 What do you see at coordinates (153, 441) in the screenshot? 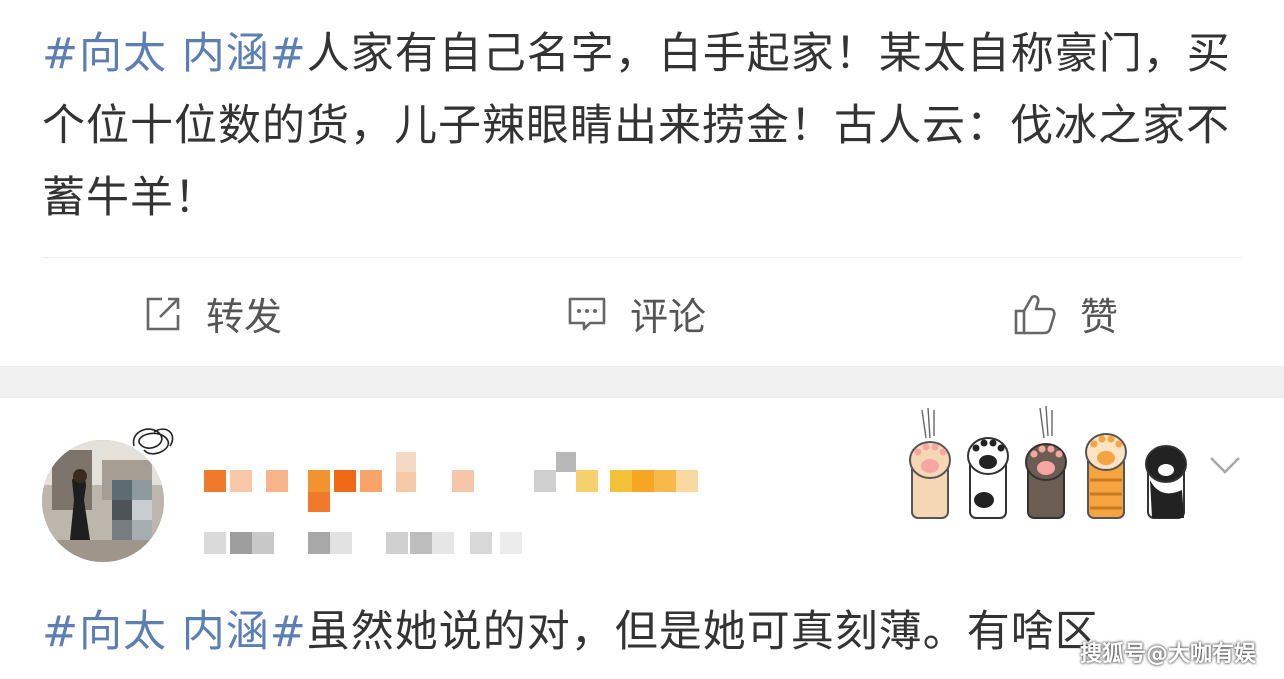
I see `scribble-decoration` at bounding box center [153, 441].